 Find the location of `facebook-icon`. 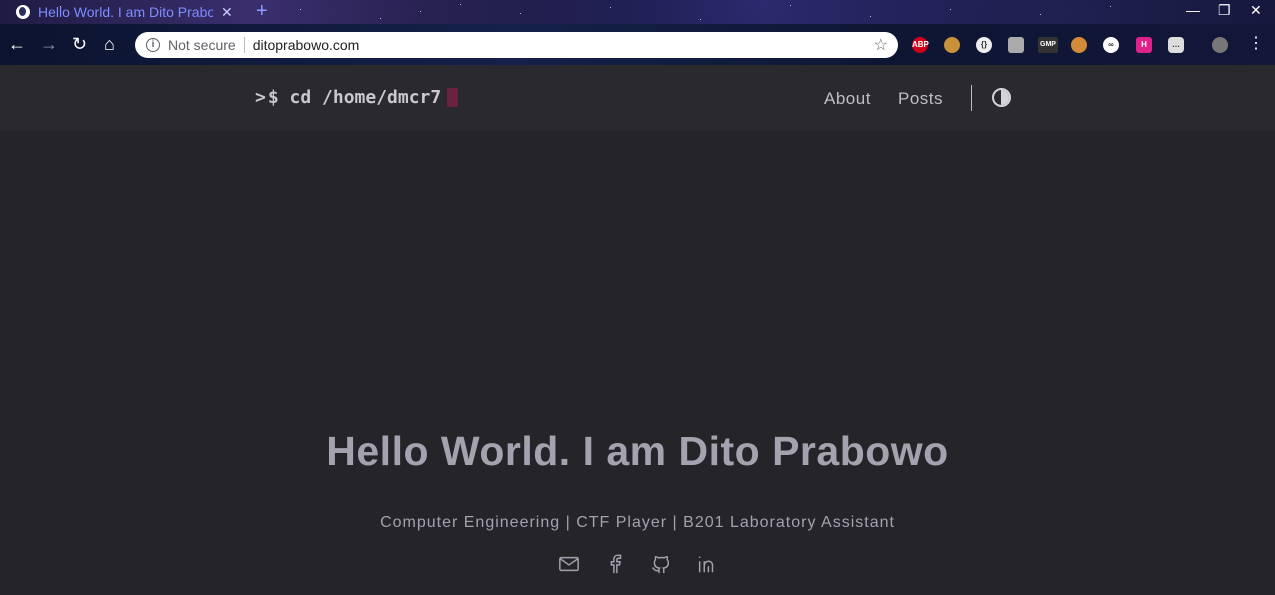

facebook-icon is located at coordinates (615, 564).